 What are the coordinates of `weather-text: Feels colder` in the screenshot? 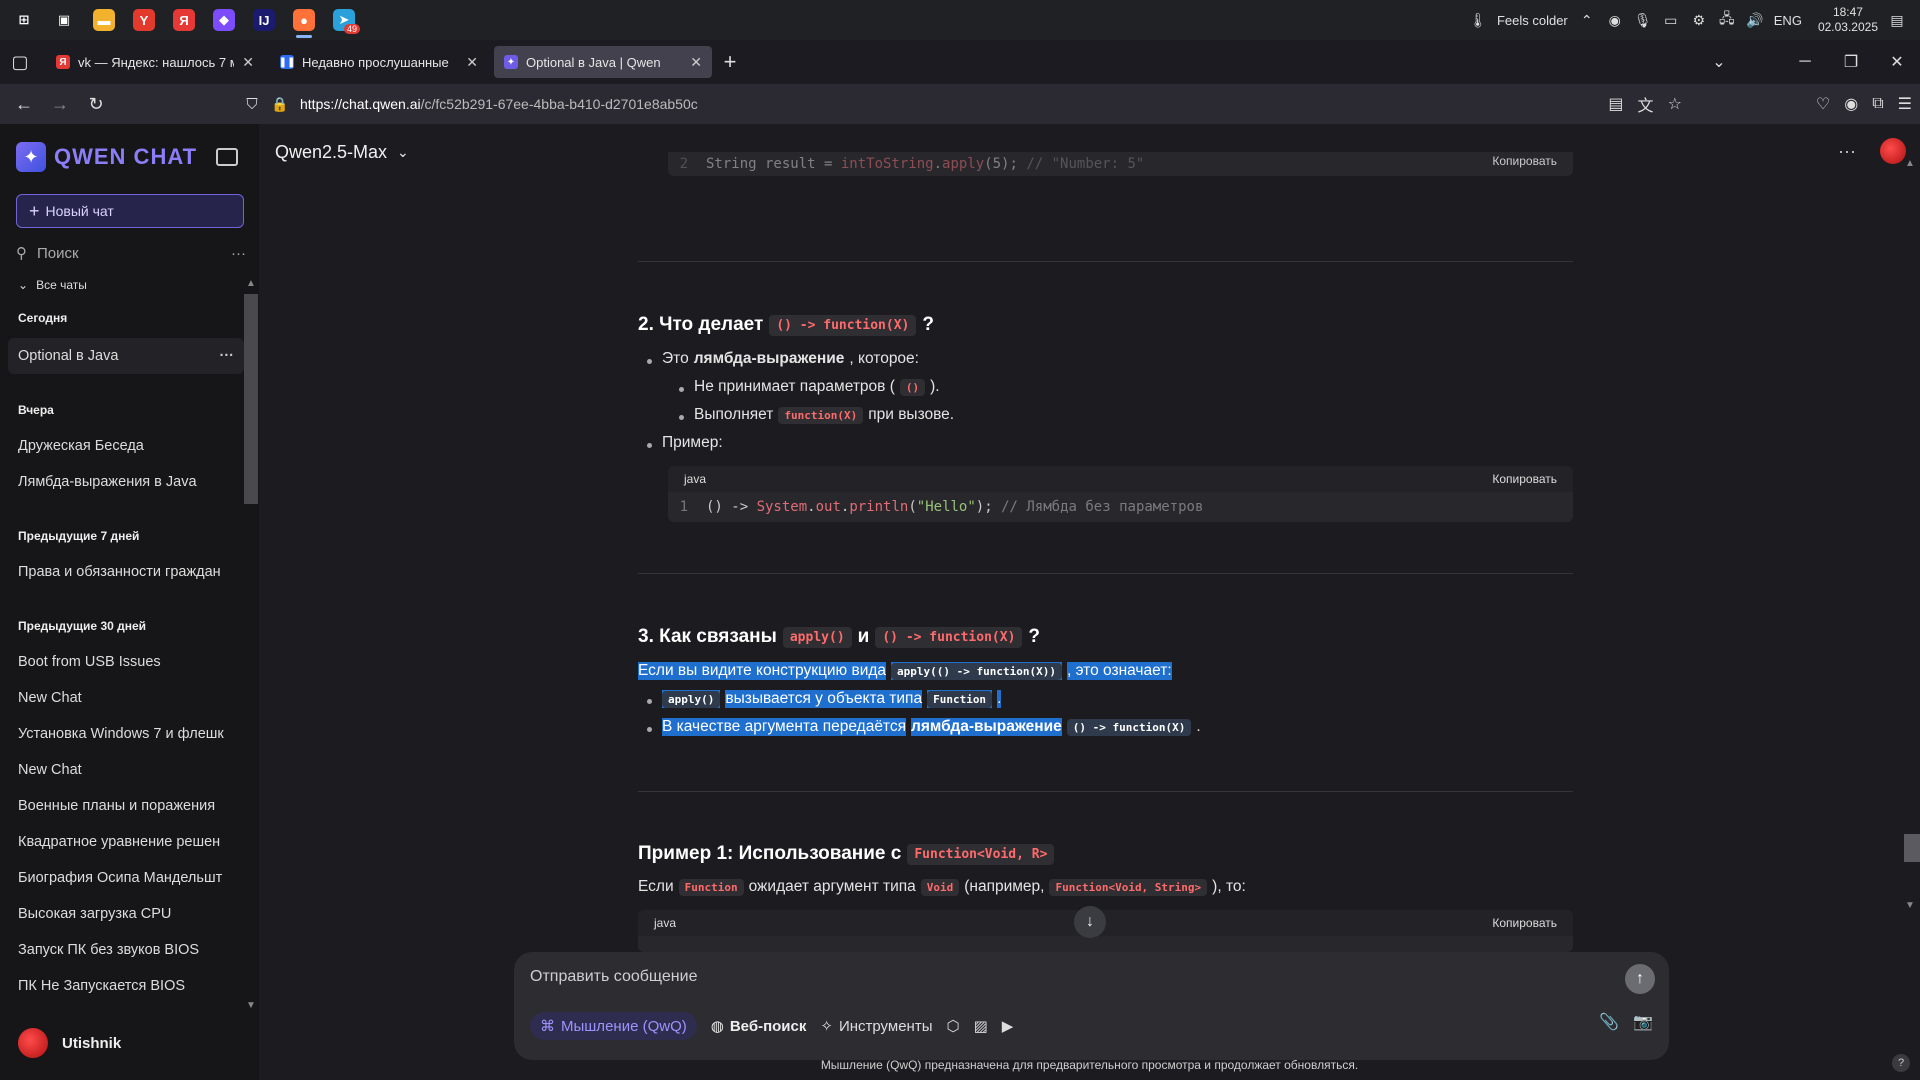 It's located at (1532, 20).